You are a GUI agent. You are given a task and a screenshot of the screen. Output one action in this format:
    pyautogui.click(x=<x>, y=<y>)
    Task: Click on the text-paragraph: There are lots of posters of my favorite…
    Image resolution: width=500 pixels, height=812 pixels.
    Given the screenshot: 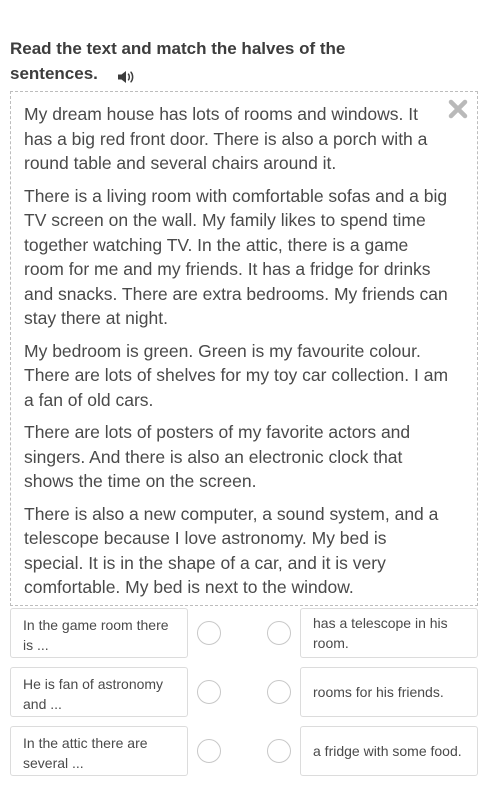 What is the action you would take?
    pyautogui.click(x=217, y=456)
    